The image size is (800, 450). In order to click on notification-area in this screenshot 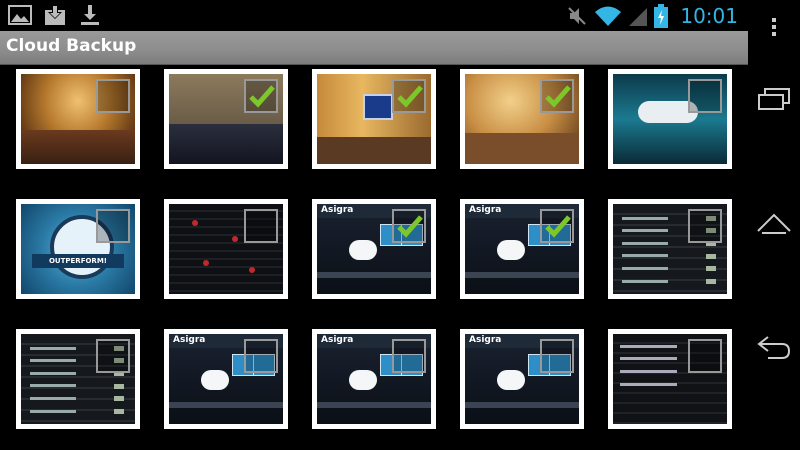, I will do `click(55, 15)`.